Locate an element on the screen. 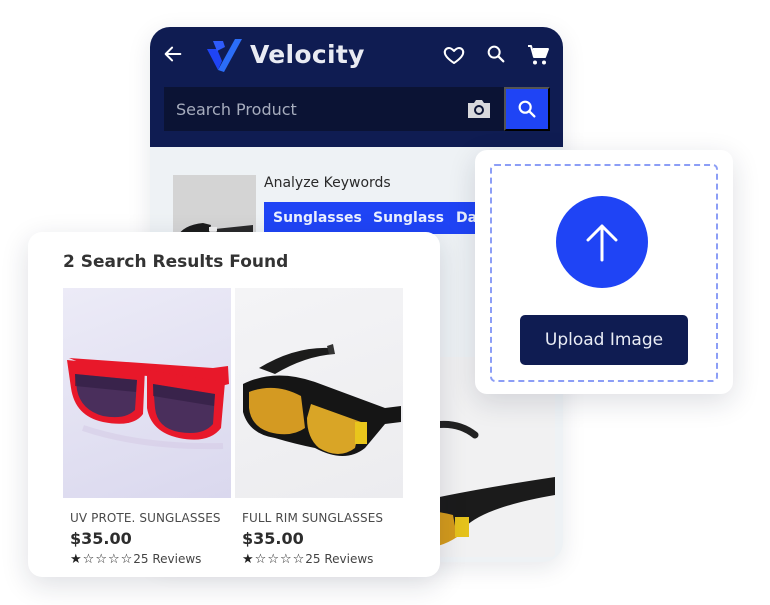  keyword-chip: Sunglass is located at coordinates (408, 218).